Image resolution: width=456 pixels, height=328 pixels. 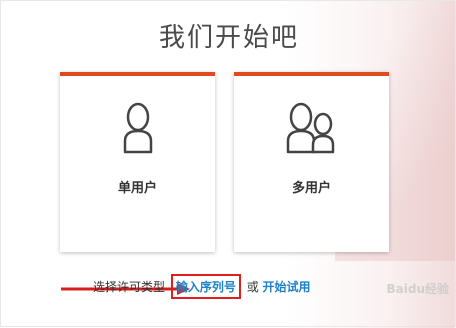 I want to click on page-title: 我们开始吧, so click(x=228, y=38).